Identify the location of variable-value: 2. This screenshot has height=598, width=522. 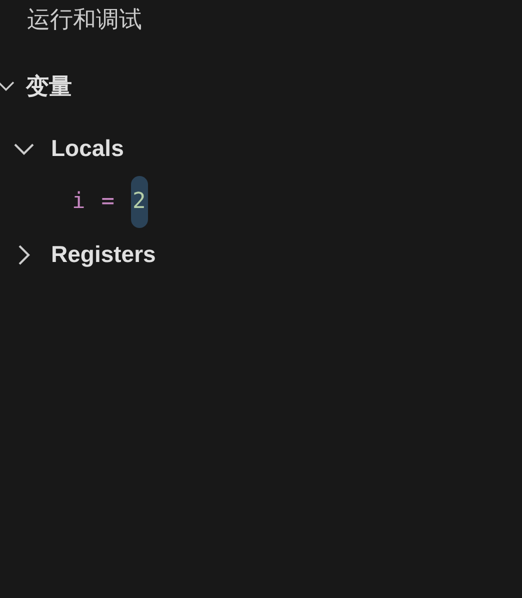
(139, 202).